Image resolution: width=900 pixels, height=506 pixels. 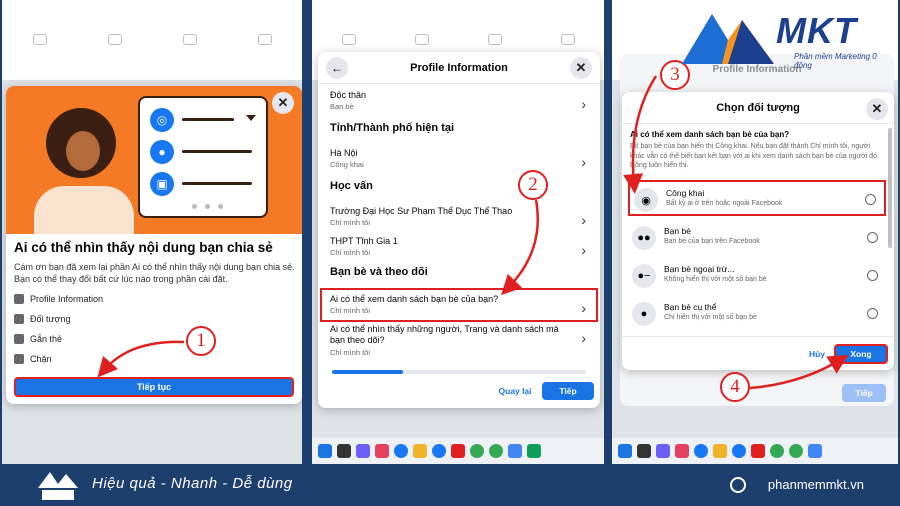 I want to click on globe-icon: ◉, so click(x=646, y=200).